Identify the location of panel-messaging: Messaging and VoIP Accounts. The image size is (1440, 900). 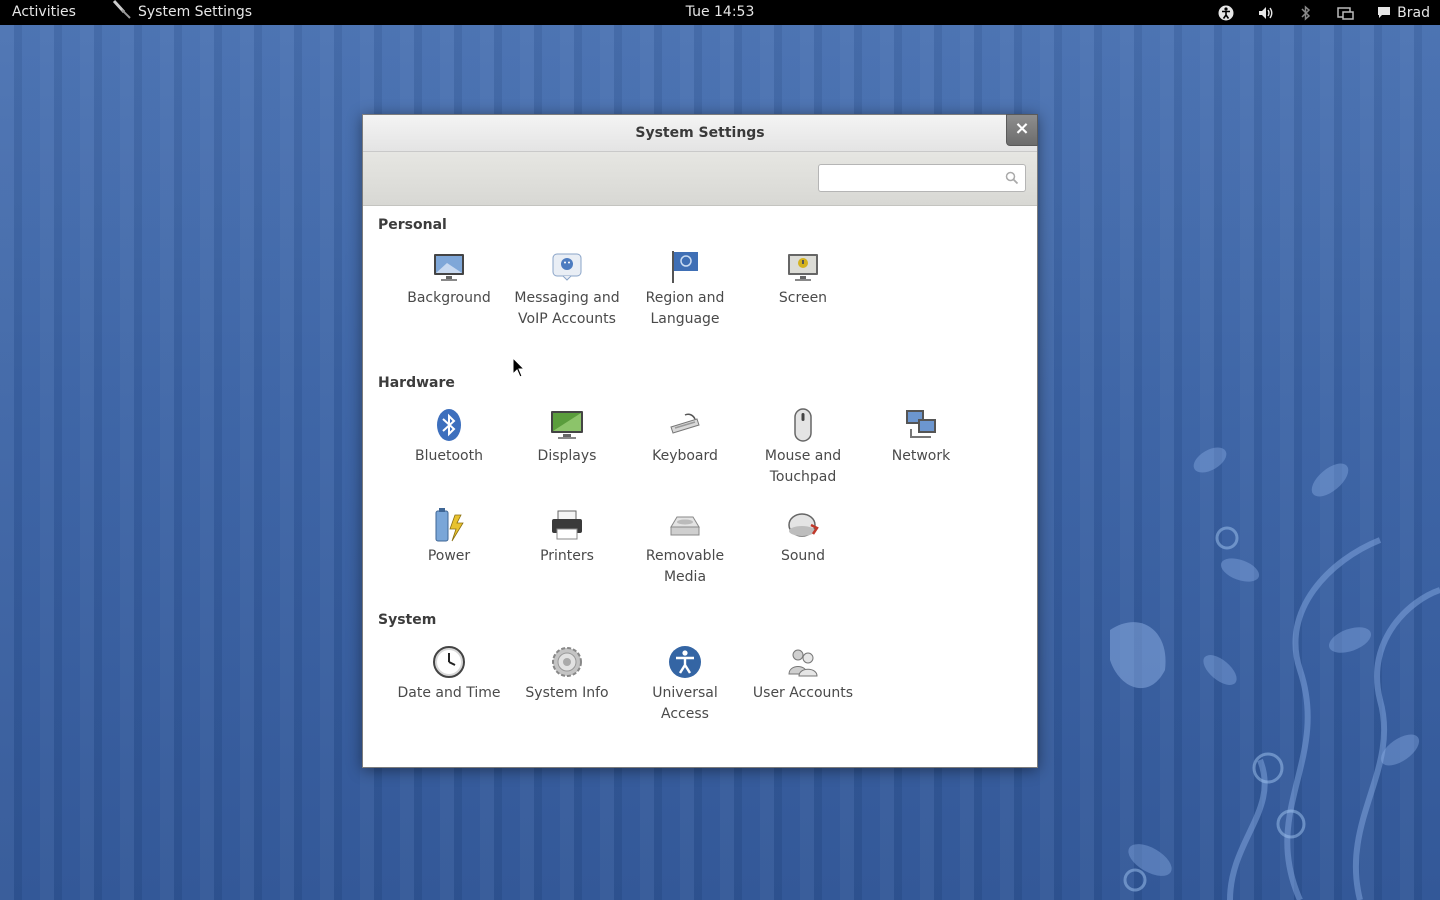
(567, 289).